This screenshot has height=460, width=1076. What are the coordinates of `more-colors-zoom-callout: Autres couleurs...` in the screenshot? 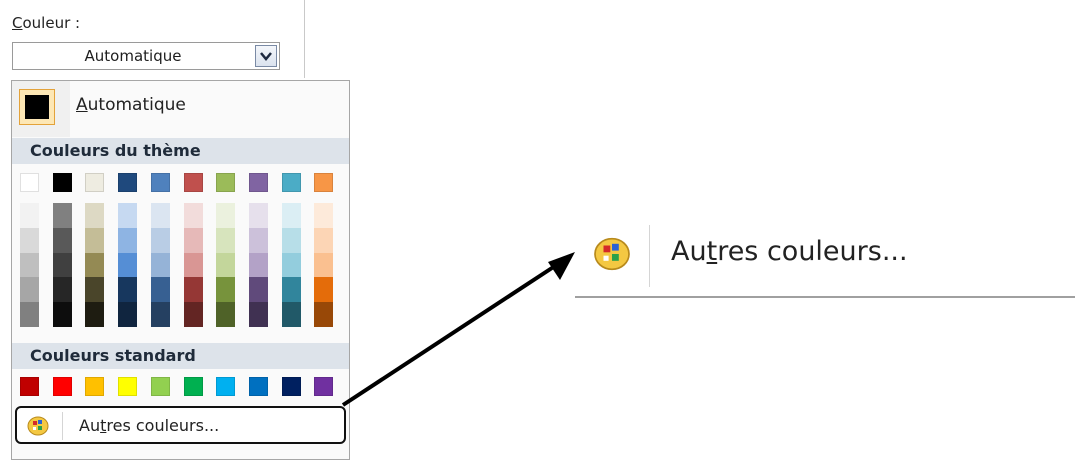 It's located at (825, 256).